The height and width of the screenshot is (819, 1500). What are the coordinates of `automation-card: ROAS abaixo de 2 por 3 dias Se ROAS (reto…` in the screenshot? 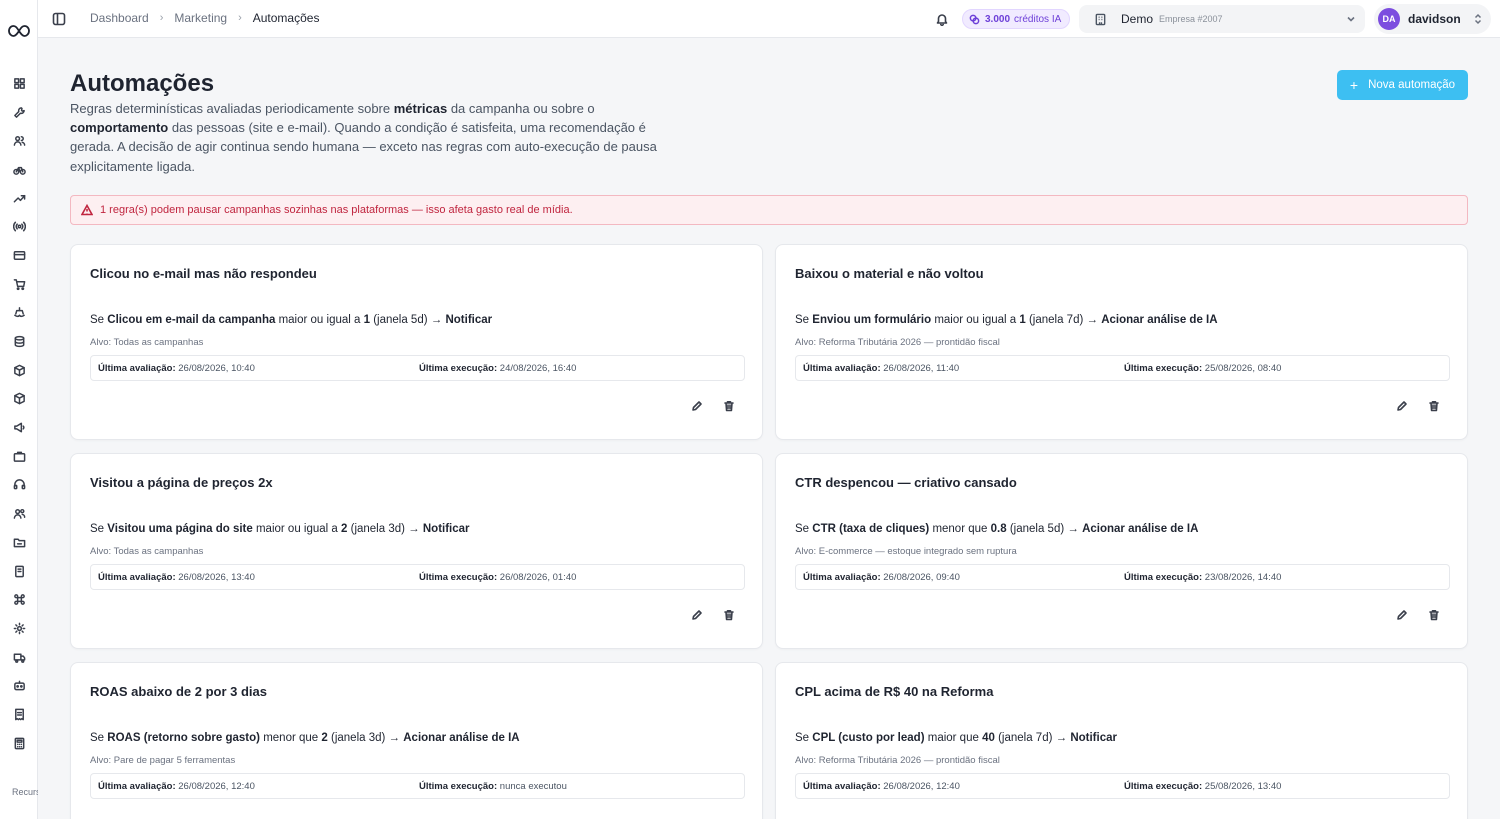 It's located at (416, 740).